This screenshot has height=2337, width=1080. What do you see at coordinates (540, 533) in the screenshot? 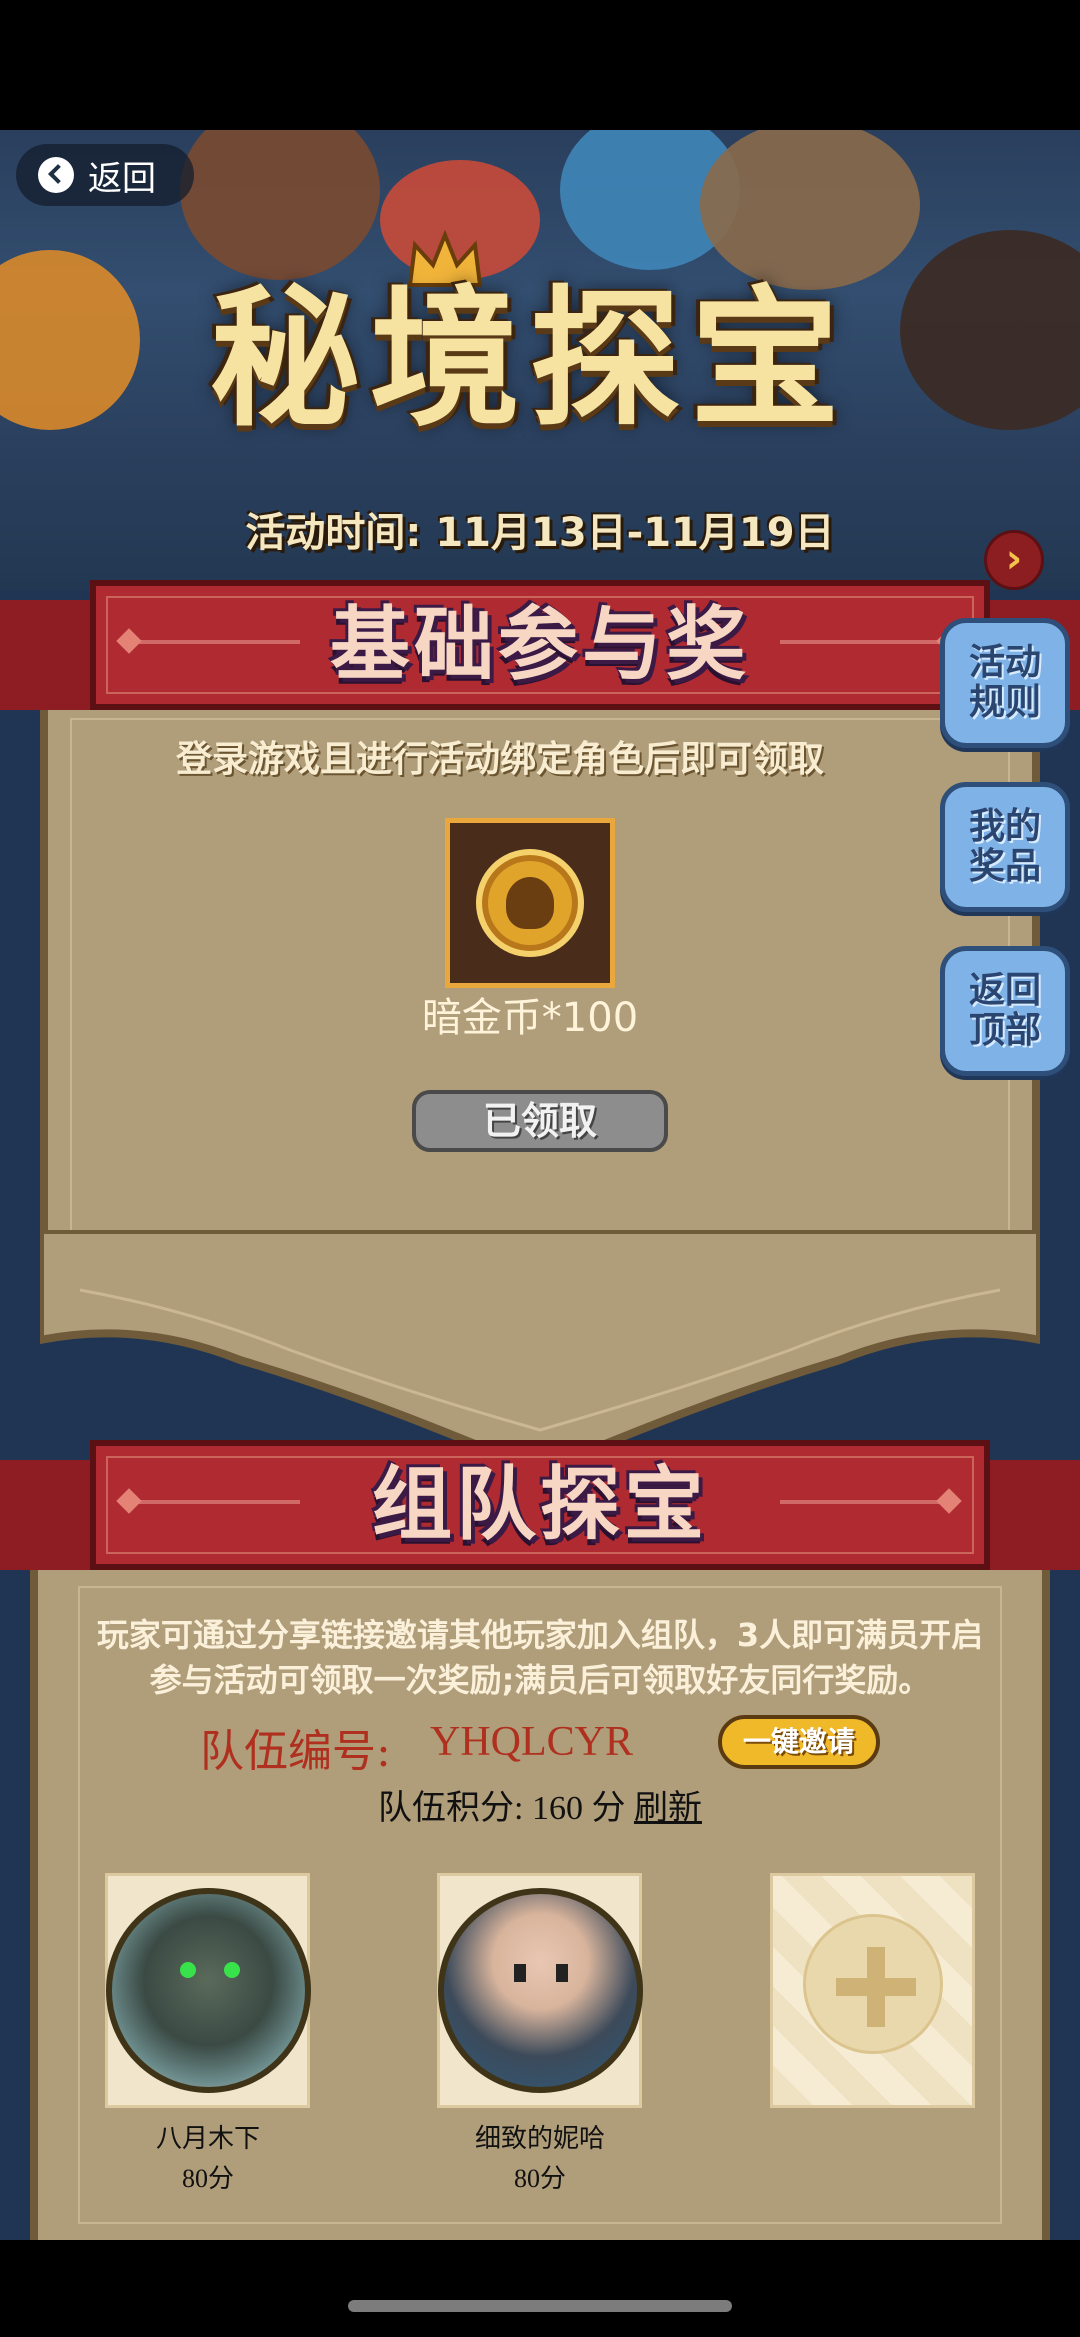
I see `event-time: 活动时间: 11月13日-11月19日` at bounding box center [540, 533].